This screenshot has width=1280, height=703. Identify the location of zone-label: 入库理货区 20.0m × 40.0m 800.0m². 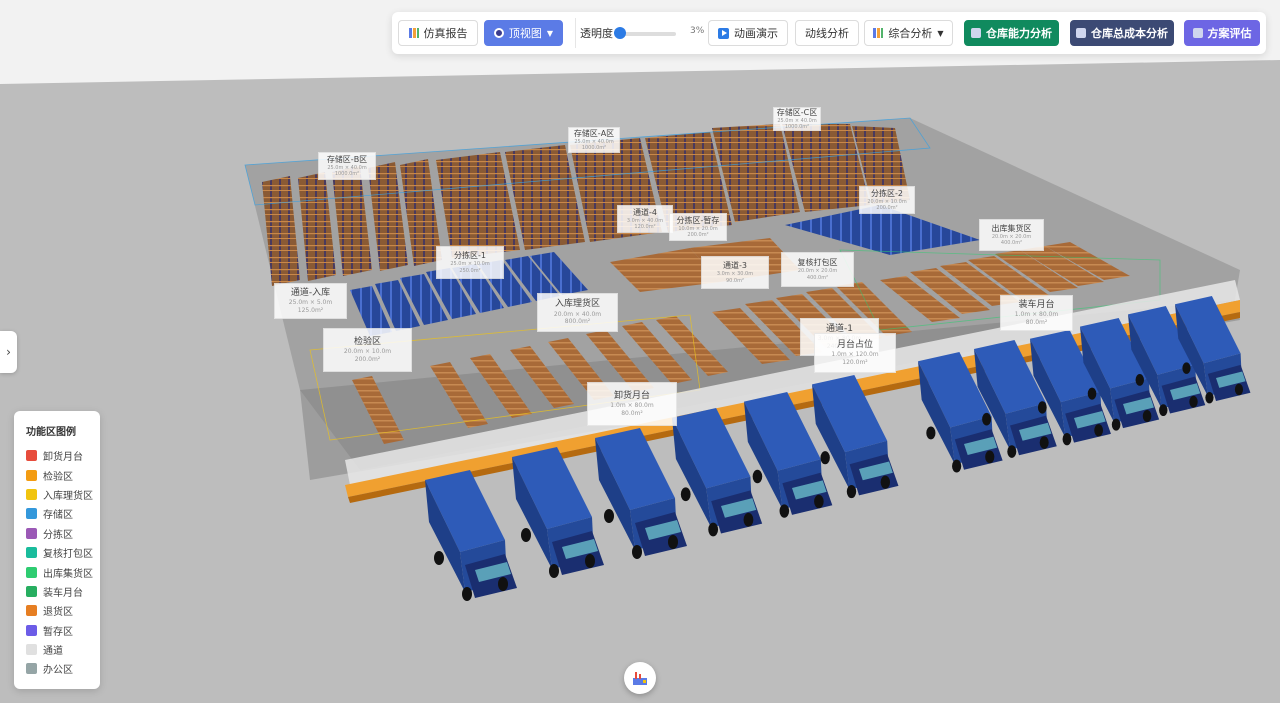
(577, 312).